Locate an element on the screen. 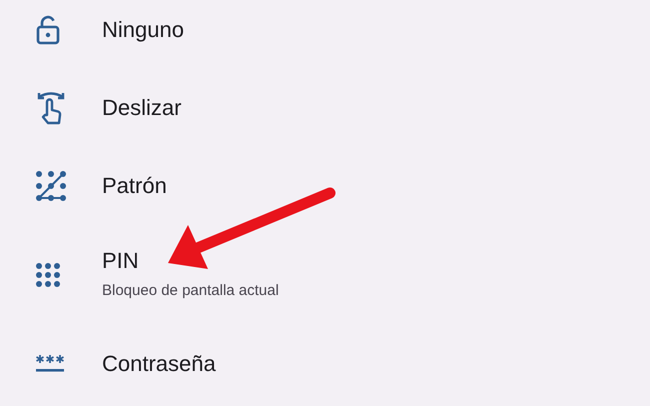 This screenshot has width=650, height=406. option-title: Deslizar is located at coordinates (142, 108).